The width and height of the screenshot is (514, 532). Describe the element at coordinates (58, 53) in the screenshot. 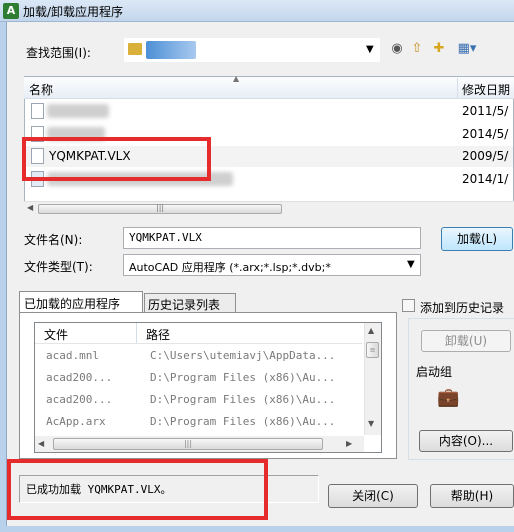

I see `lookin-label: 查找范围(I):` at that location.